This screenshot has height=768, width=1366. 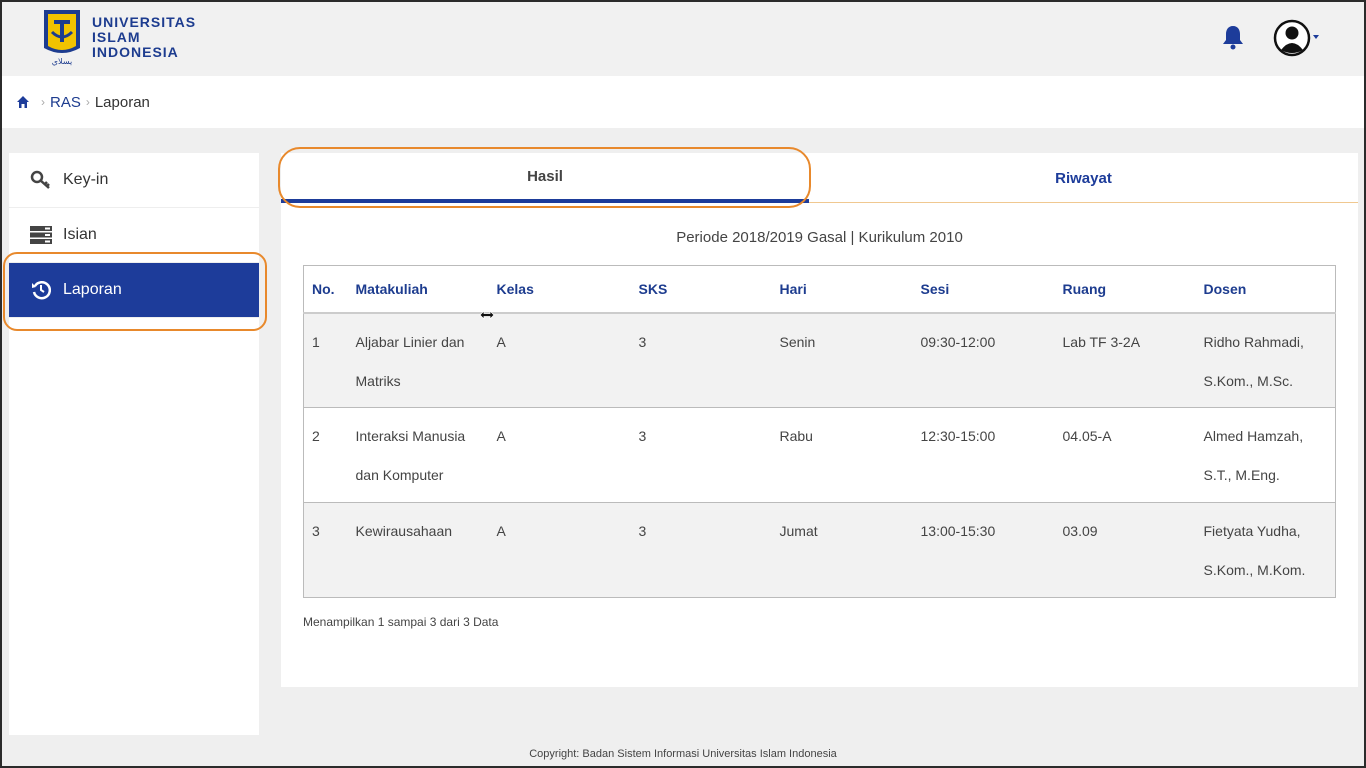 What do you see at coordinates (134, 180) in the screenshot?
I see `sidebar-item-key-in: Key-in` at bounding box center [134, 180].